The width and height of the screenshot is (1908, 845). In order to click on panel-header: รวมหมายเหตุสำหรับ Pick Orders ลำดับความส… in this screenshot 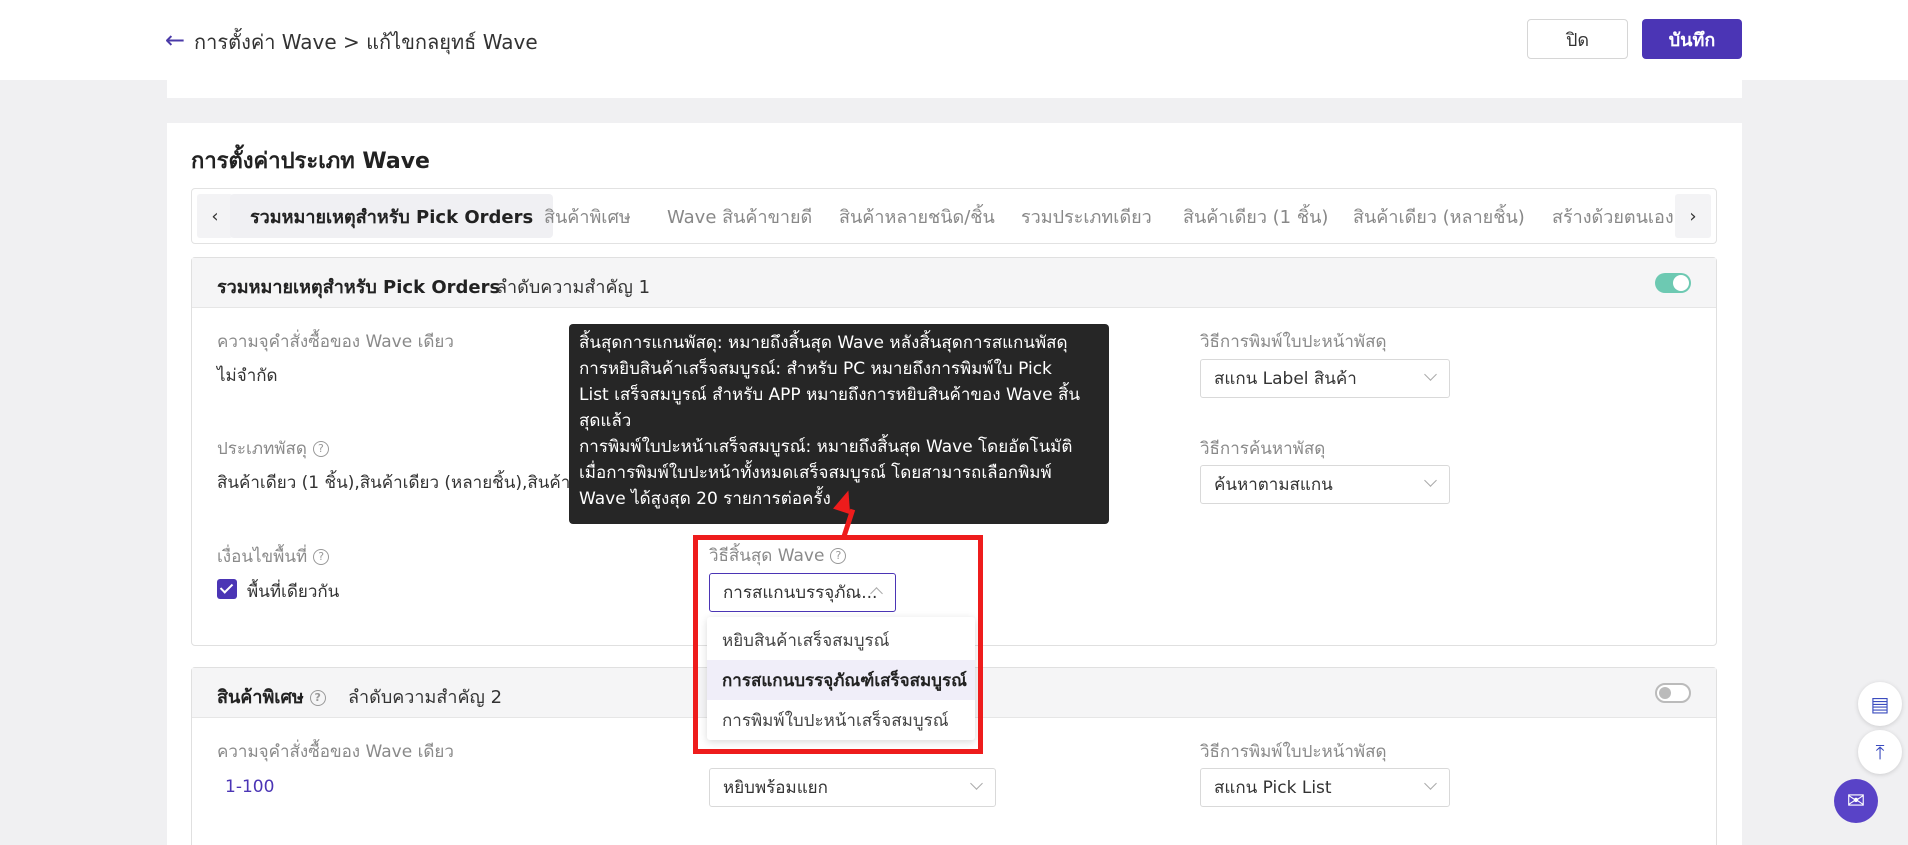, I will do `click(954, 283)`.